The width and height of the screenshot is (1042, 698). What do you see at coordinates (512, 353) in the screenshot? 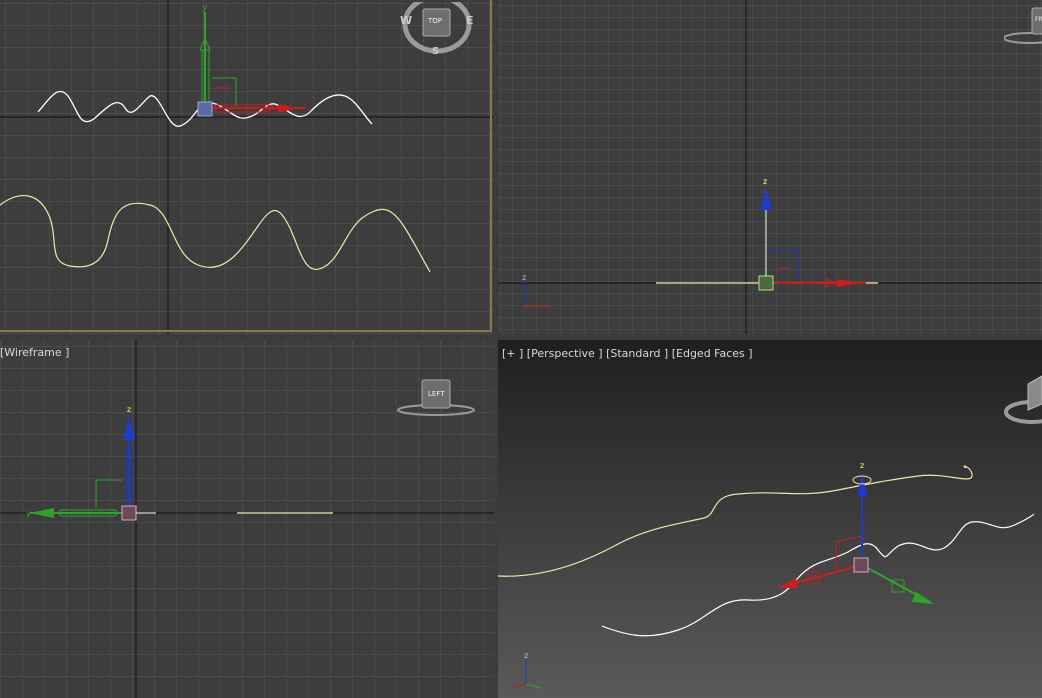
I see `viewport-menu-plus: [+ ]` at bounding box center [512, 353].